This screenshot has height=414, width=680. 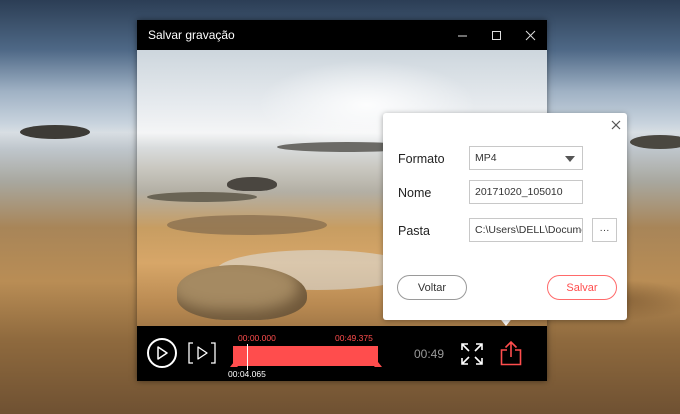 I want to click on next-frame-button, so click(x=202, y=353).